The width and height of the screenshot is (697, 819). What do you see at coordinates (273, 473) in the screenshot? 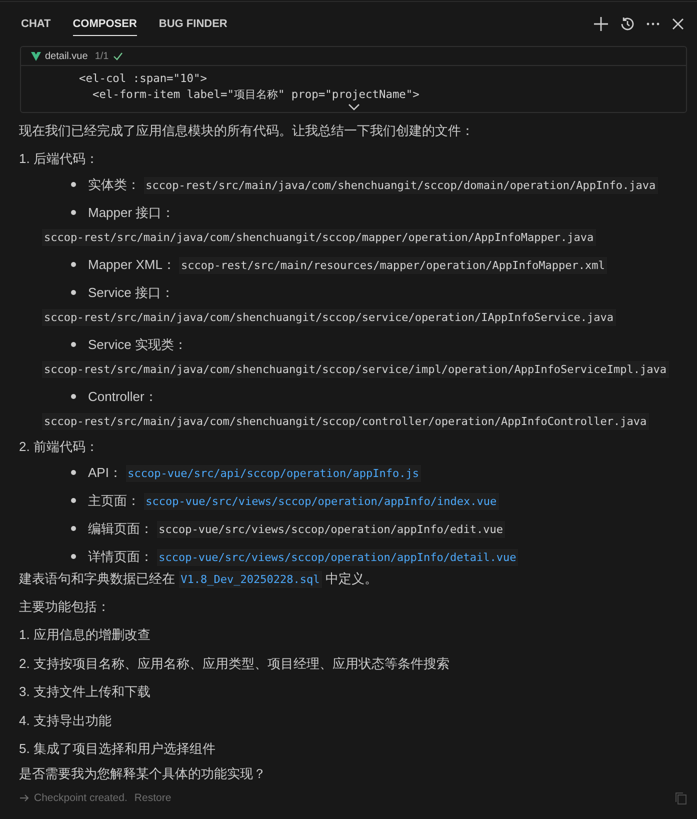
I see `file-link: sccop-vue/src/api/sccop/operation/appInfo.js` at bounding box center [273, 473].